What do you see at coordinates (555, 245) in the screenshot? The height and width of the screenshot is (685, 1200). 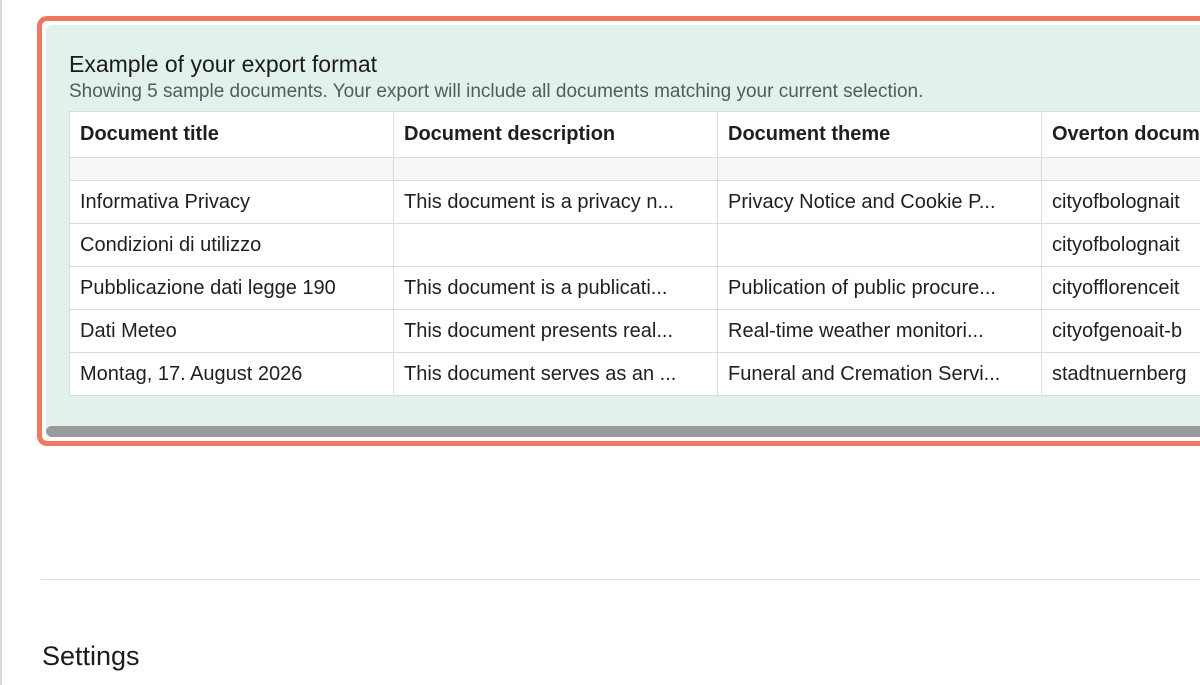 I see `cell-document-description` at bounding box center [555, 245].